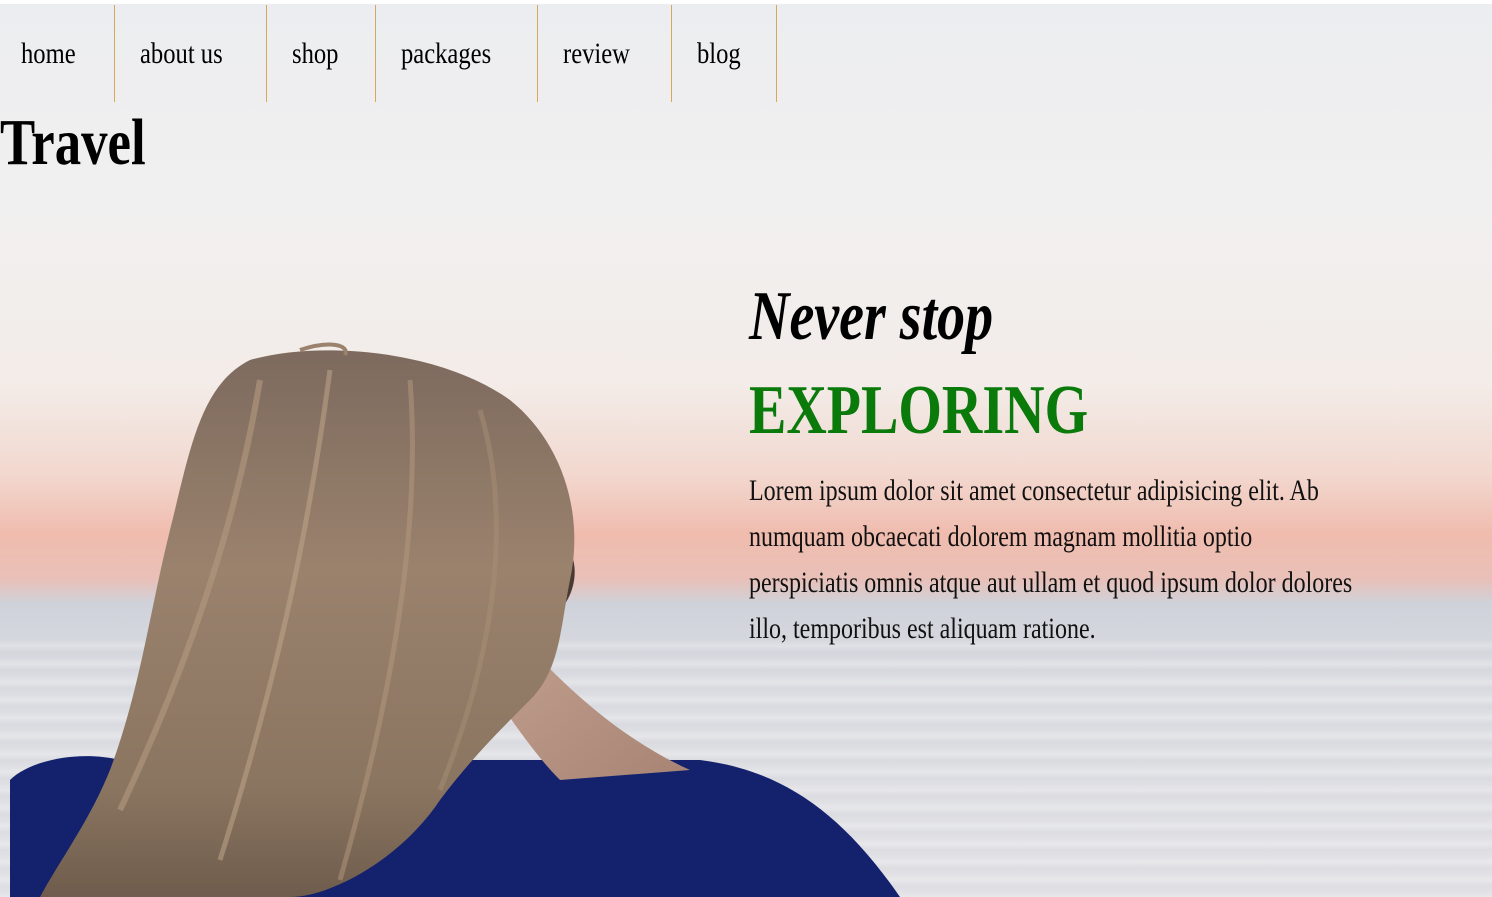  I want to click on nav-packages-label: packages, so click(446, 54).